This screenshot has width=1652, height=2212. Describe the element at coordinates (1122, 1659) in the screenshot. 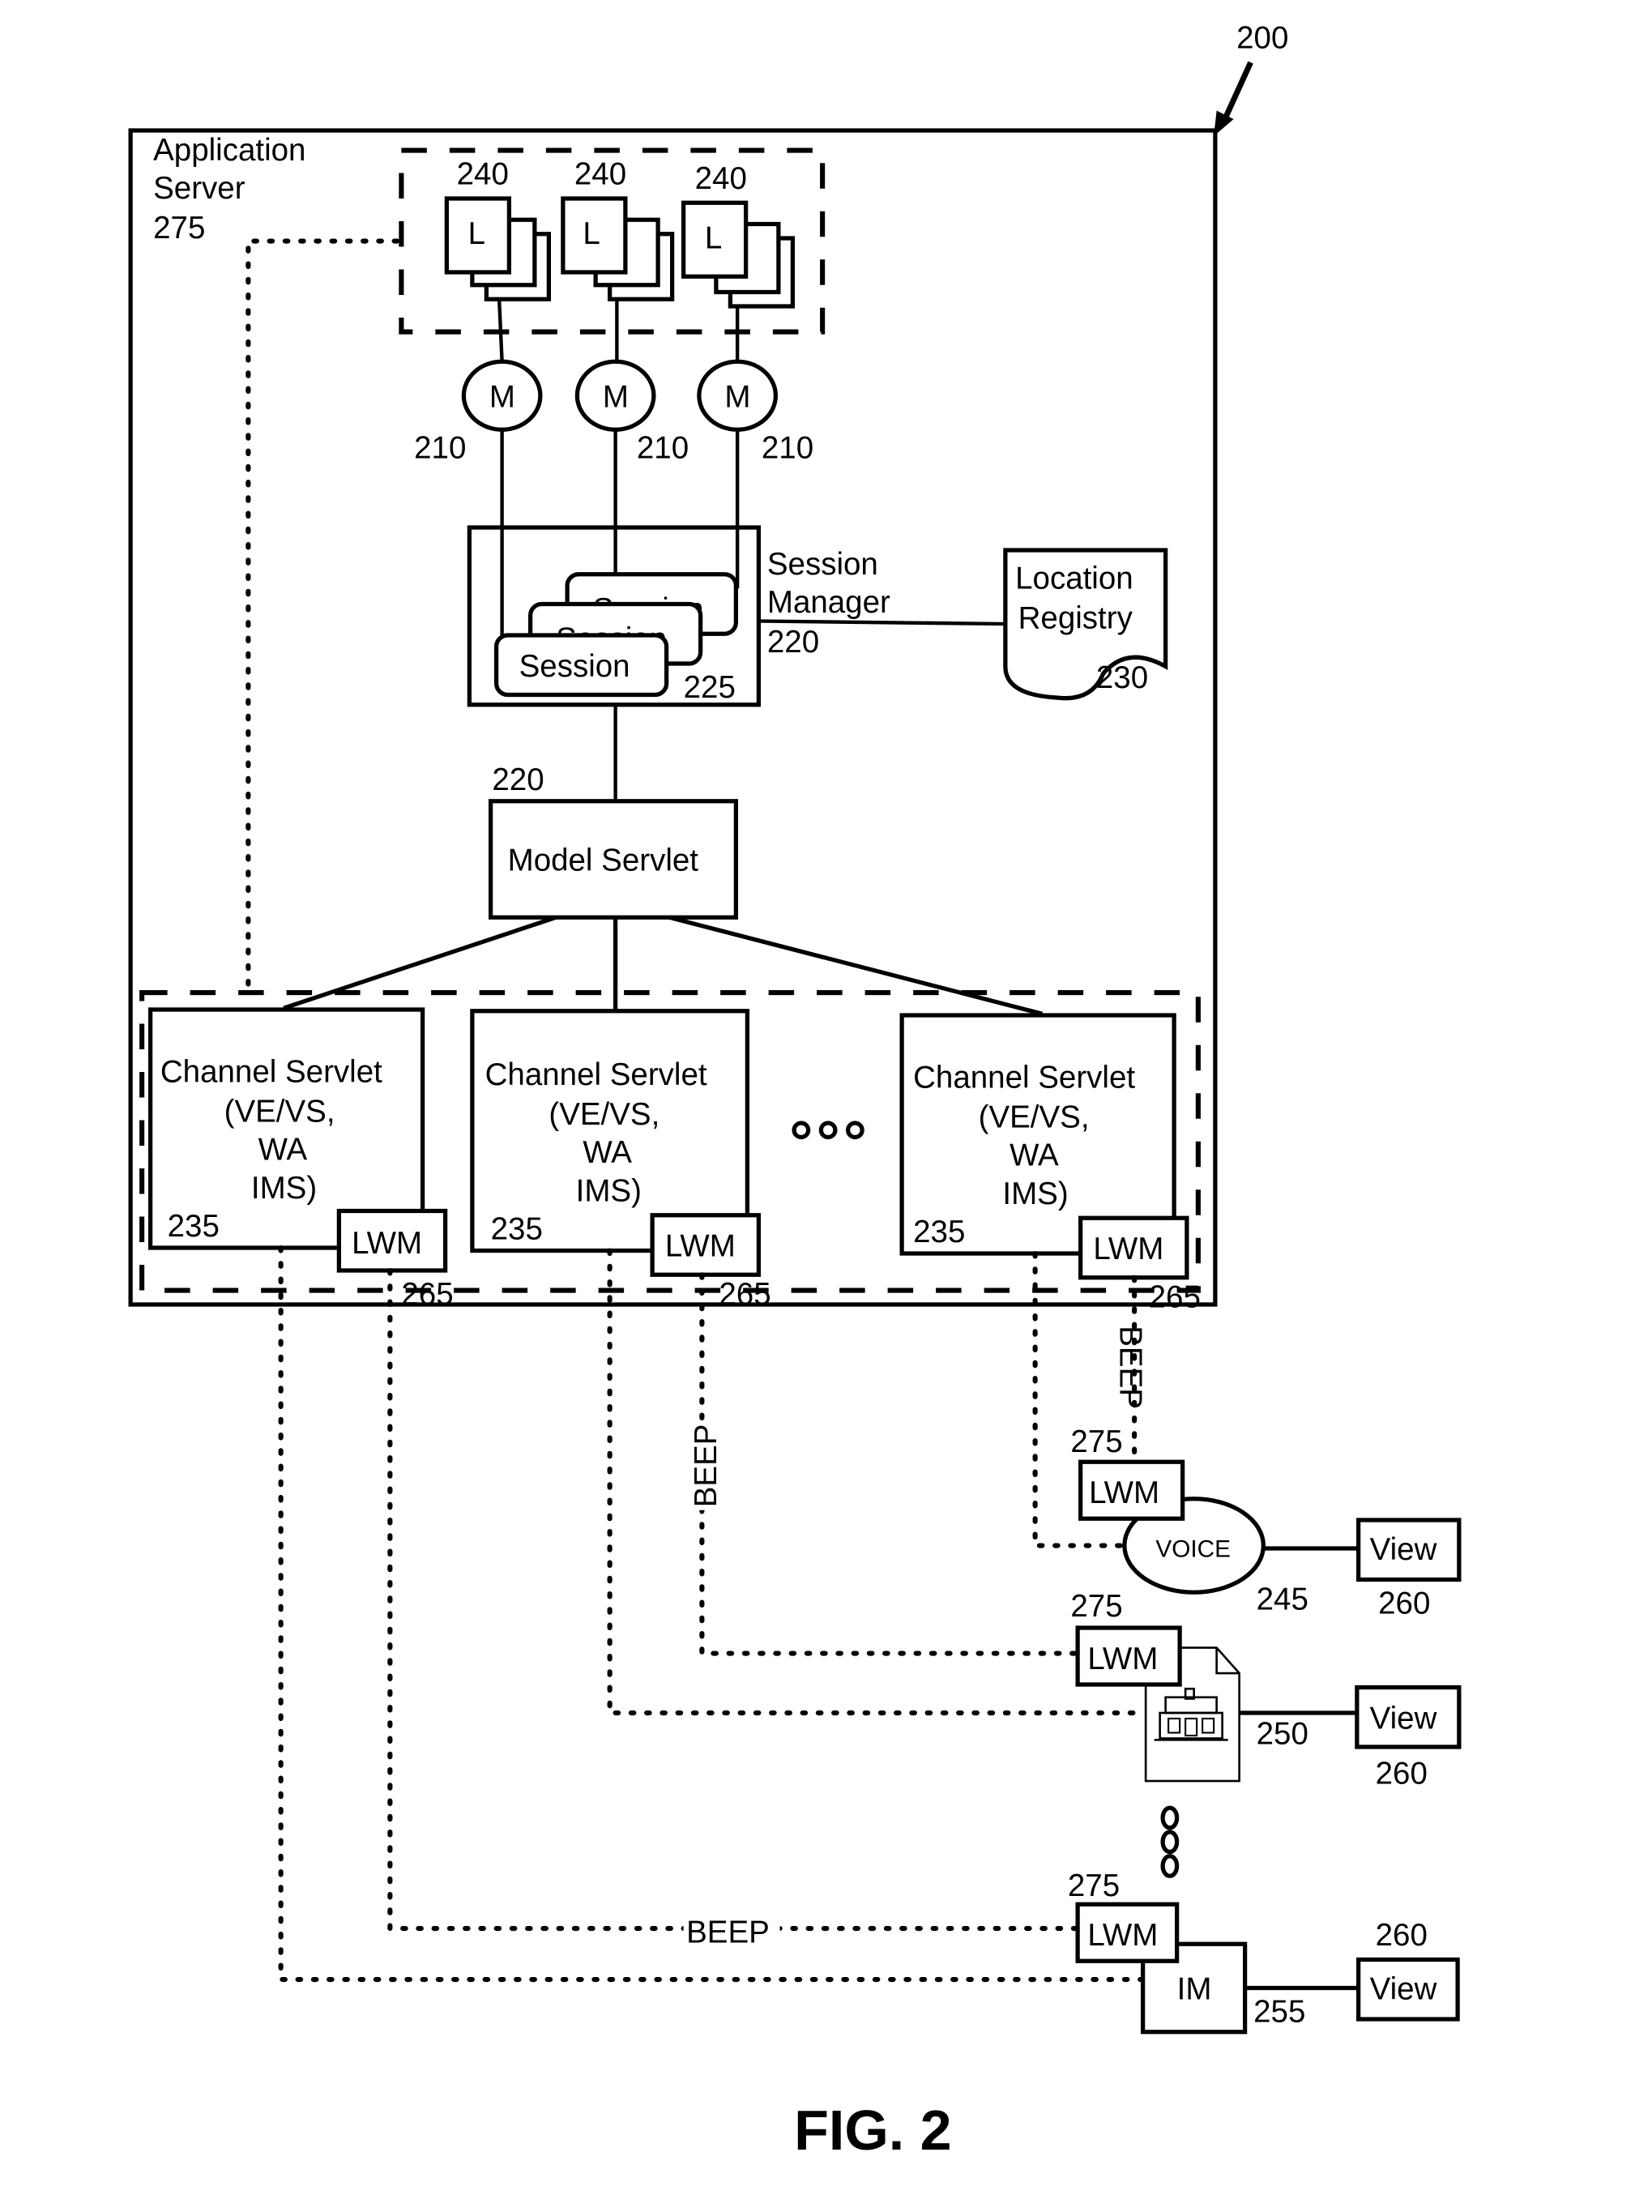

I see `web-lwm-label: LWM` at that location.